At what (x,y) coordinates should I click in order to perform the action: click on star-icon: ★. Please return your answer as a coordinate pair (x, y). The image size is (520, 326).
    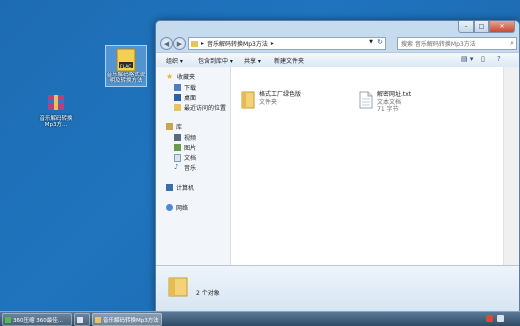
    Looking at the image, I should click on (170, 76).